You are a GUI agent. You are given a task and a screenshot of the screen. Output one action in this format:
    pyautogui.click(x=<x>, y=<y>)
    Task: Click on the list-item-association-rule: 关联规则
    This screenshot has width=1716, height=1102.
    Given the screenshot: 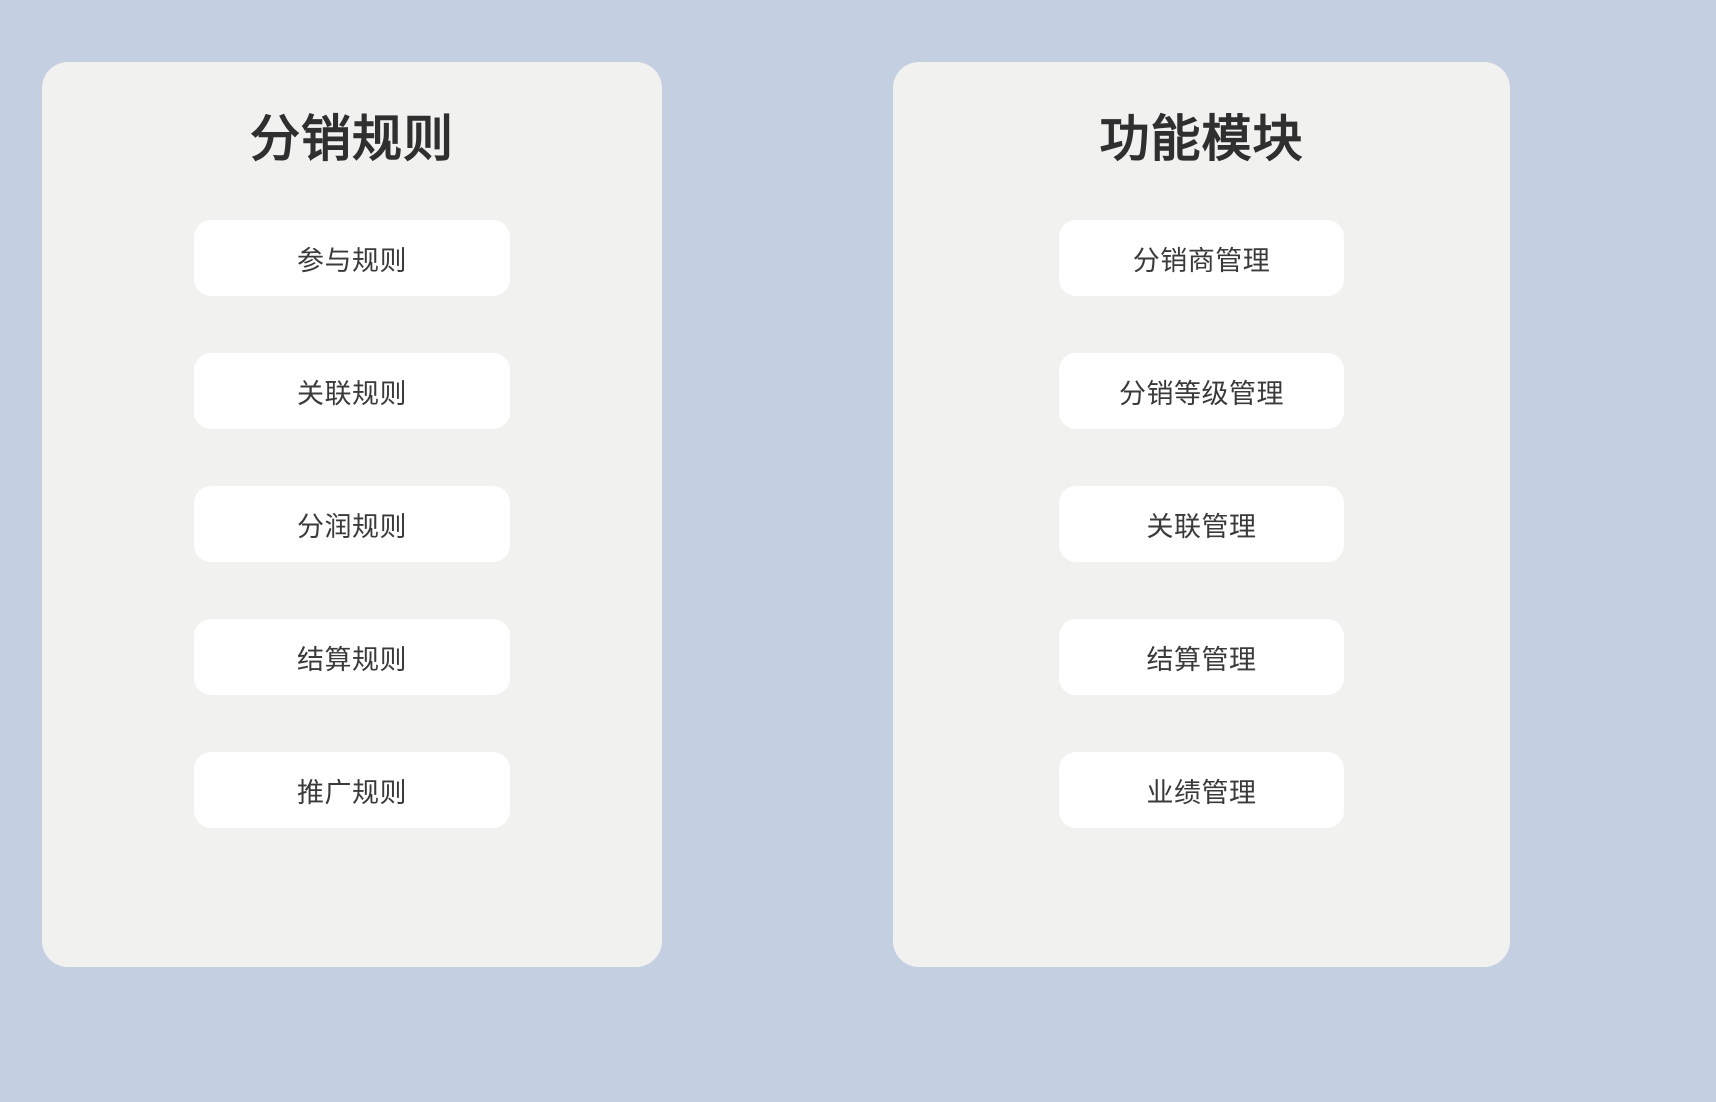 What is the action you would take?
    pyautogui.click(x=352, y=391)
    